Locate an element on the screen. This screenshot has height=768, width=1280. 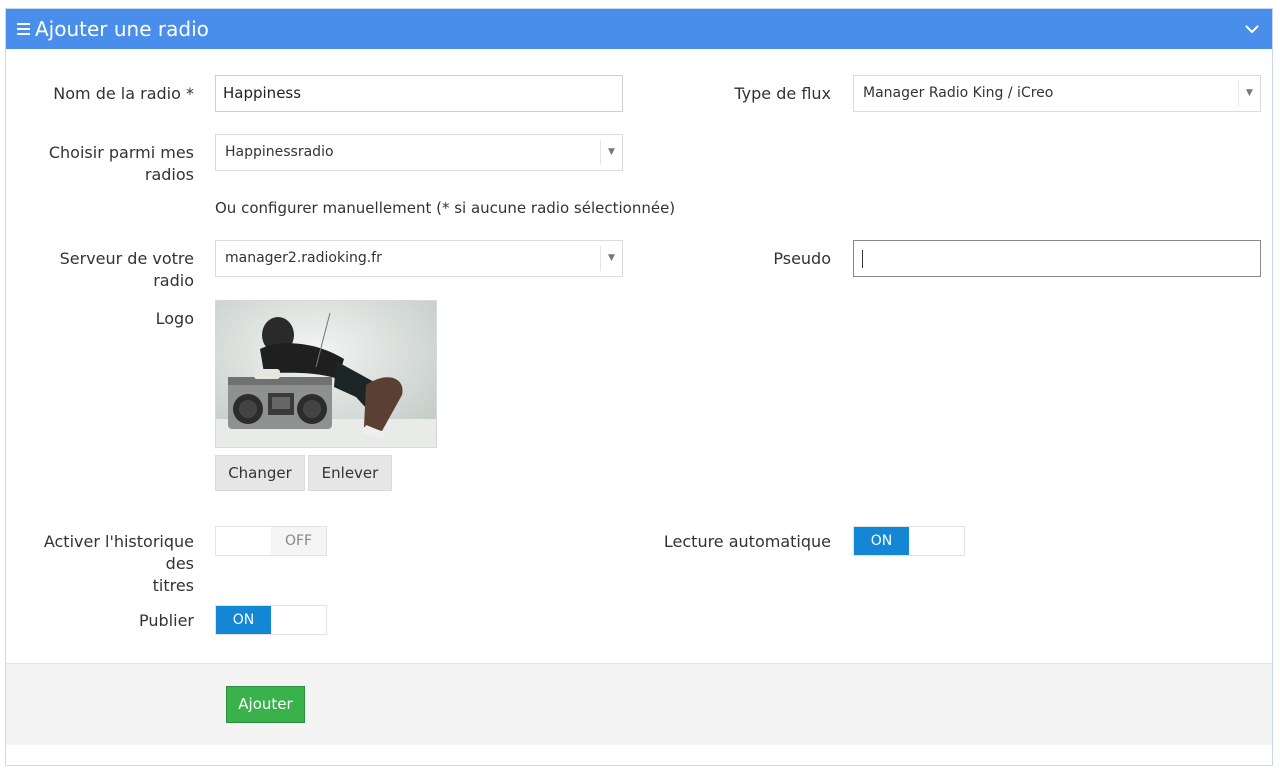
publish-label: Publier is located at coordinates (166, 620).